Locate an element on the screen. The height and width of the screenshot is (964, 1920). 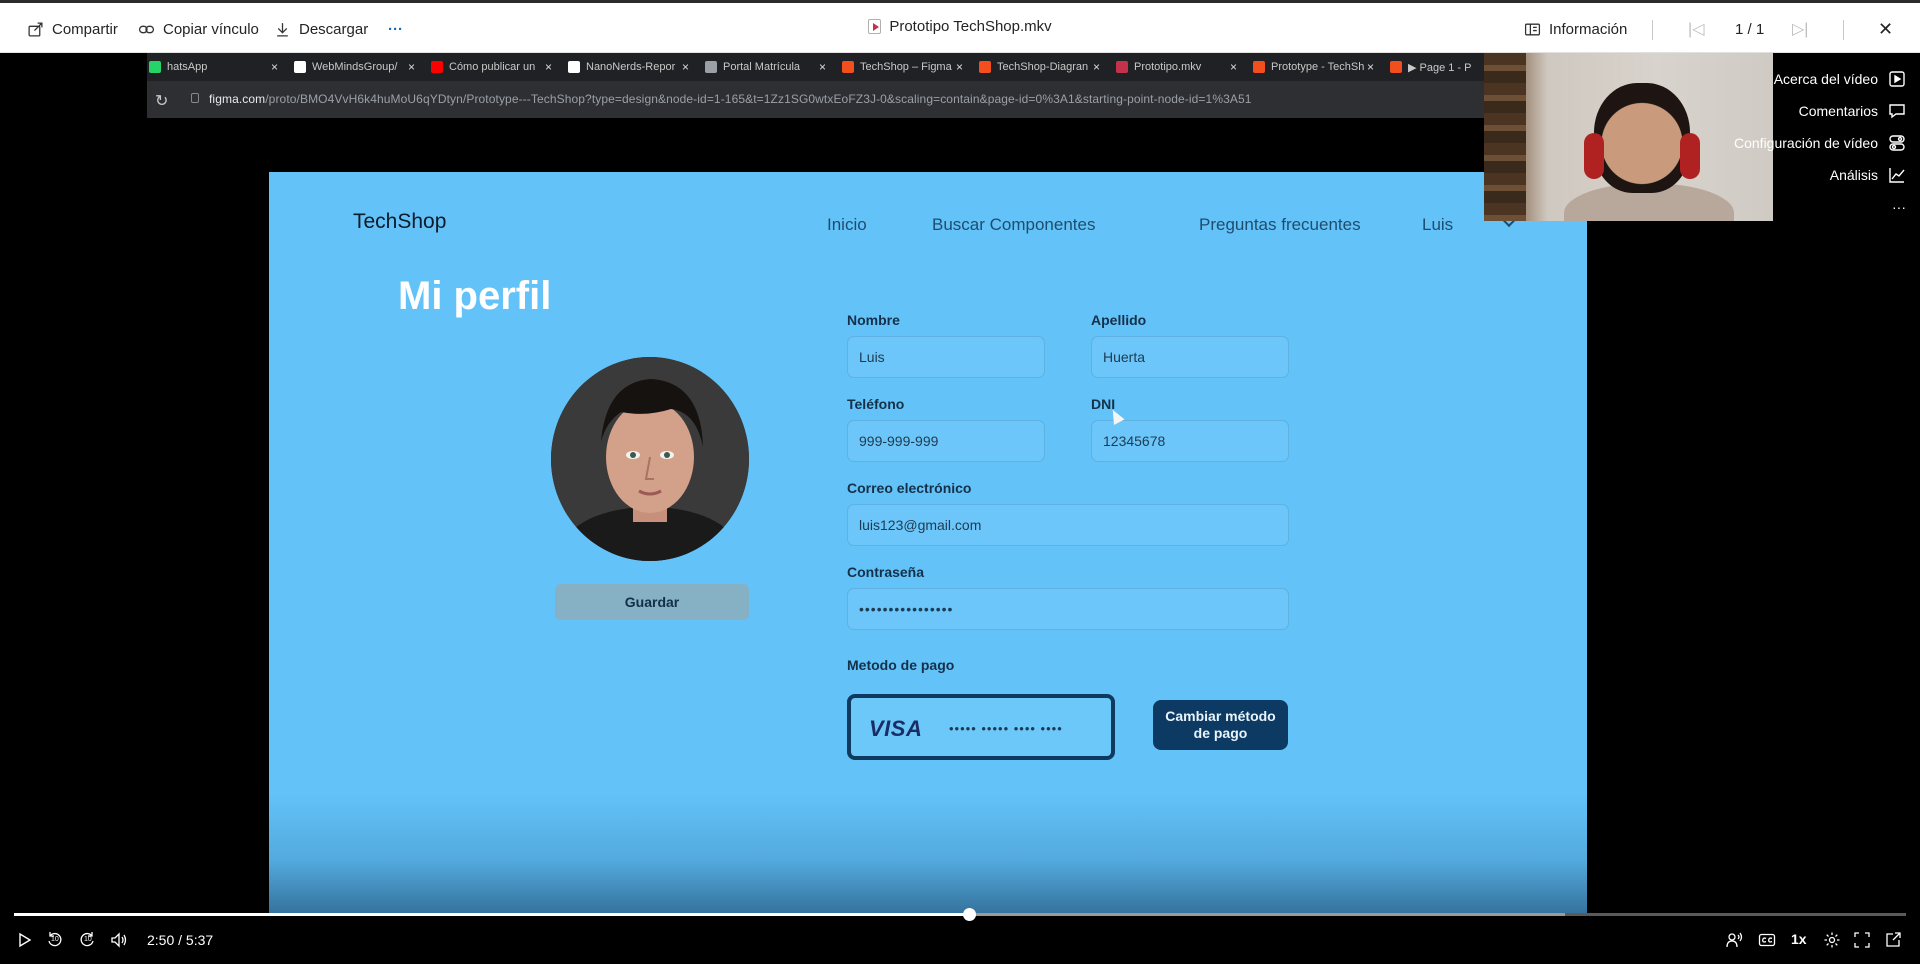
close-button: ✕ is located at coordinates (1885, 29).